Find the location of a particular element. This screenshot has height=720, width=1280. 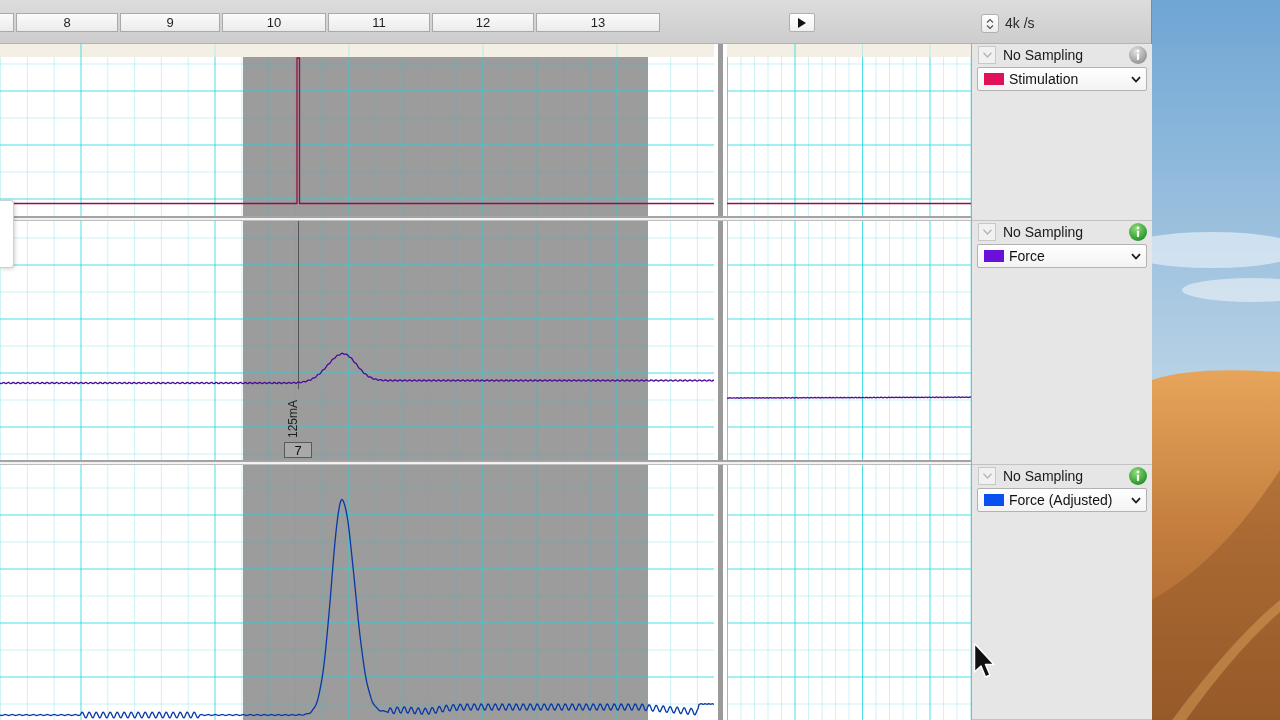

marker-number: 7 is located at coordinates (298, 450).